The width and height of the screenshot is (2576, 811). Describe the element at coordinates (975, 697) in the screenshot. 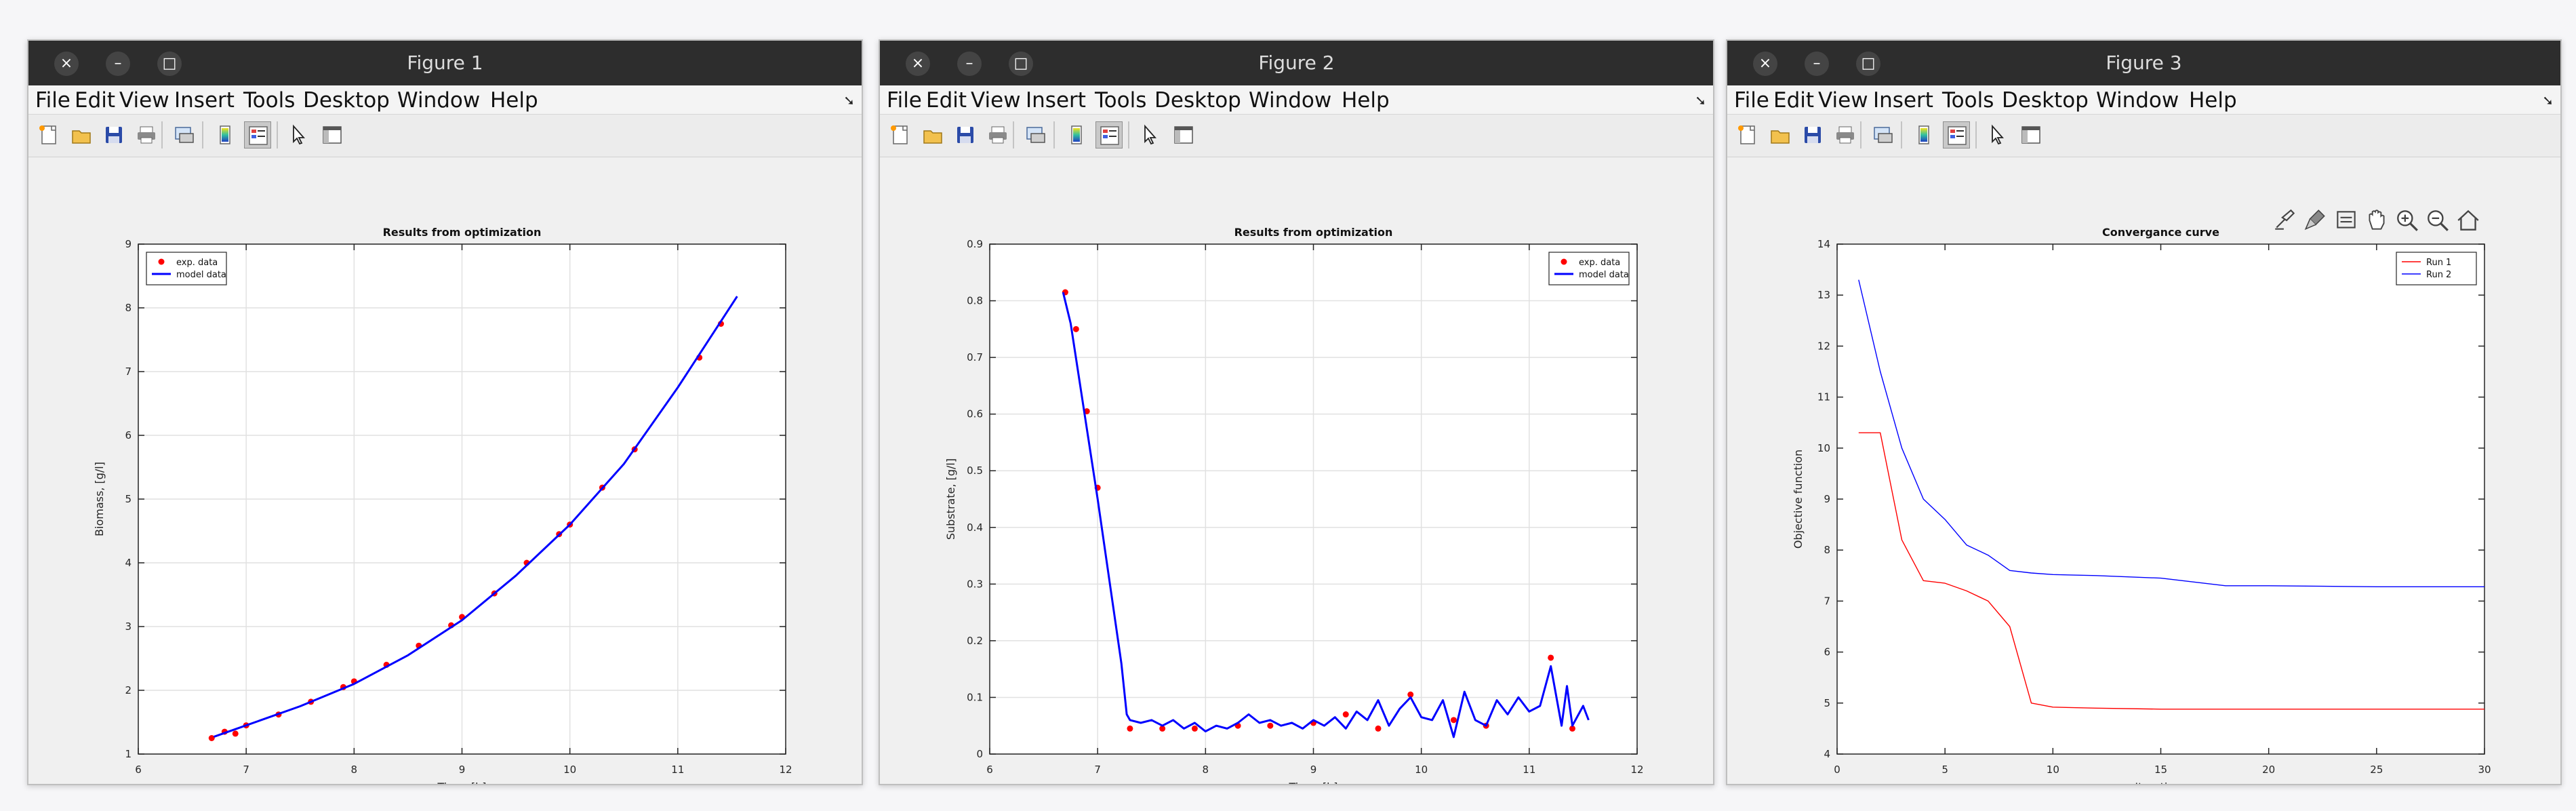

I see `y-tick-label: 0.1` at that location.